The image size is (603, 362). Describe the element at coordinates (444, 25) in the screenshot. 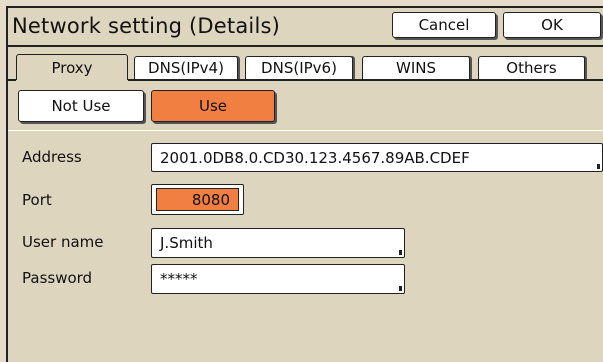

I see `cancel-button: Cancel` at that location.